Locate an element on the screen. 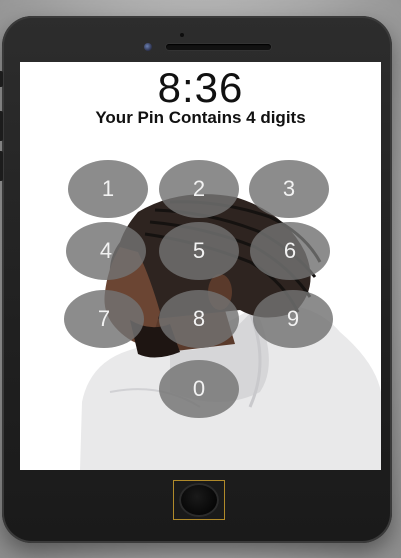 This screenshot has height=558, width=401. home-button-inner is located at coordinates (199, 500).